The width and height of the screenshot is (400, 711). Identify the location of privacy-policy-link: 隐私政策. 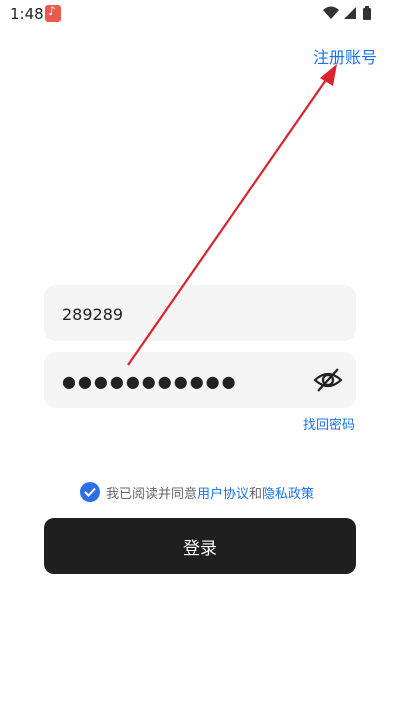
(288, 492).